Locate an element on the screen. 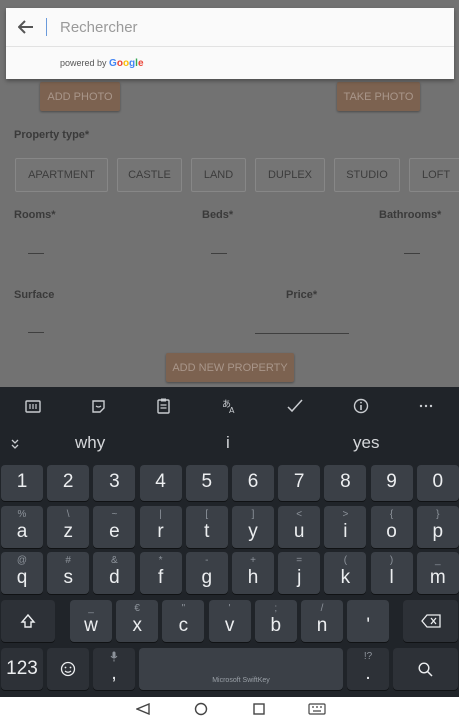 The width and height of the screenshot is (459, 720). key-v: ' v is located at coordinates (229, 621).